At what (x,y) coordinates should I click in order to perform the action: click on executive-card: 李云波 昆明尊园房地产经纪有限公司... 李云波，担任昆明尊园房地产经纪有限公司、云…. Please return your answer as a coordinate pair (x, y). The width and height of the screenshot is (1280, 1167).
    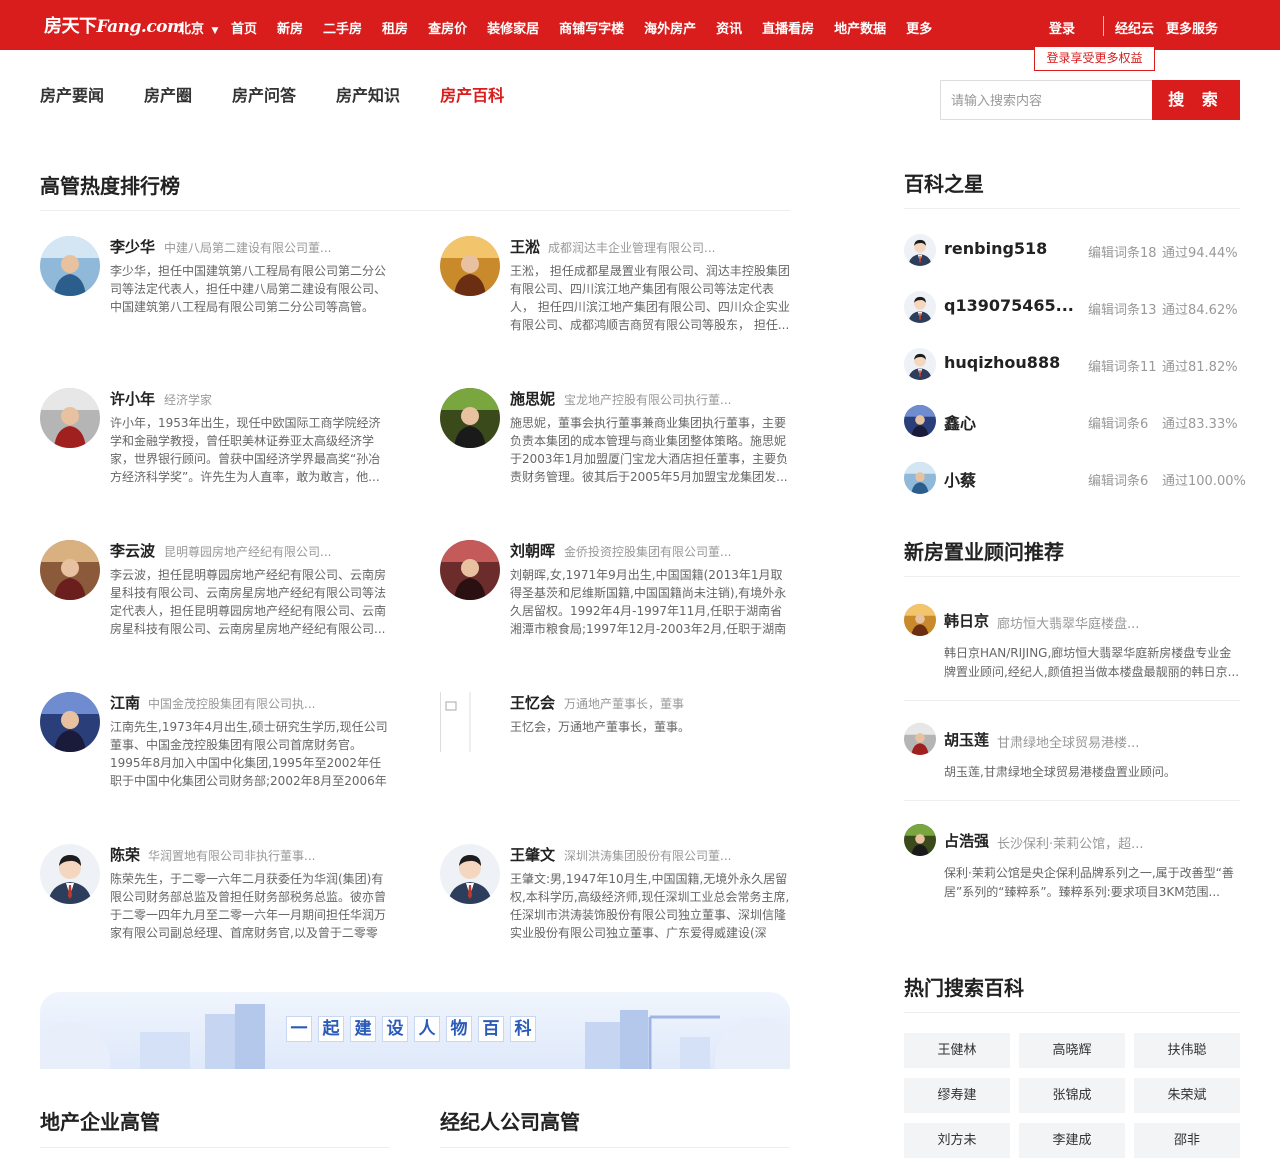
    Looking at the image, I should click on (215, 600).